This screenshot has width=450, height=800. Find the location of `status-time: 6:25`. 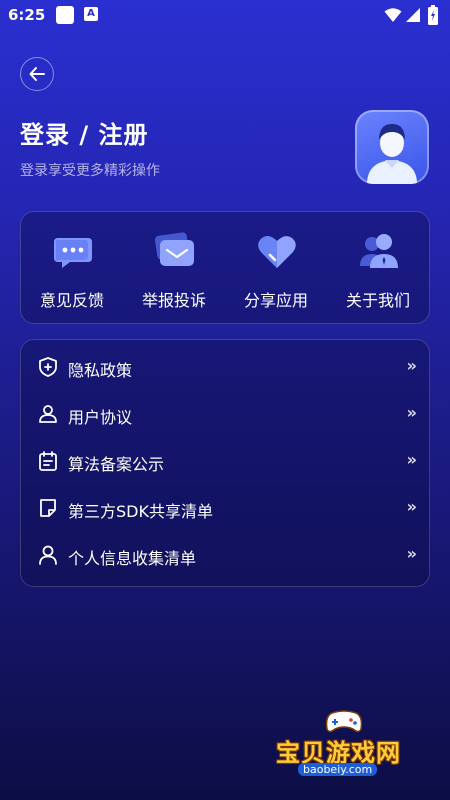

status-time: 6:25 is located at coordinates (27, 15).